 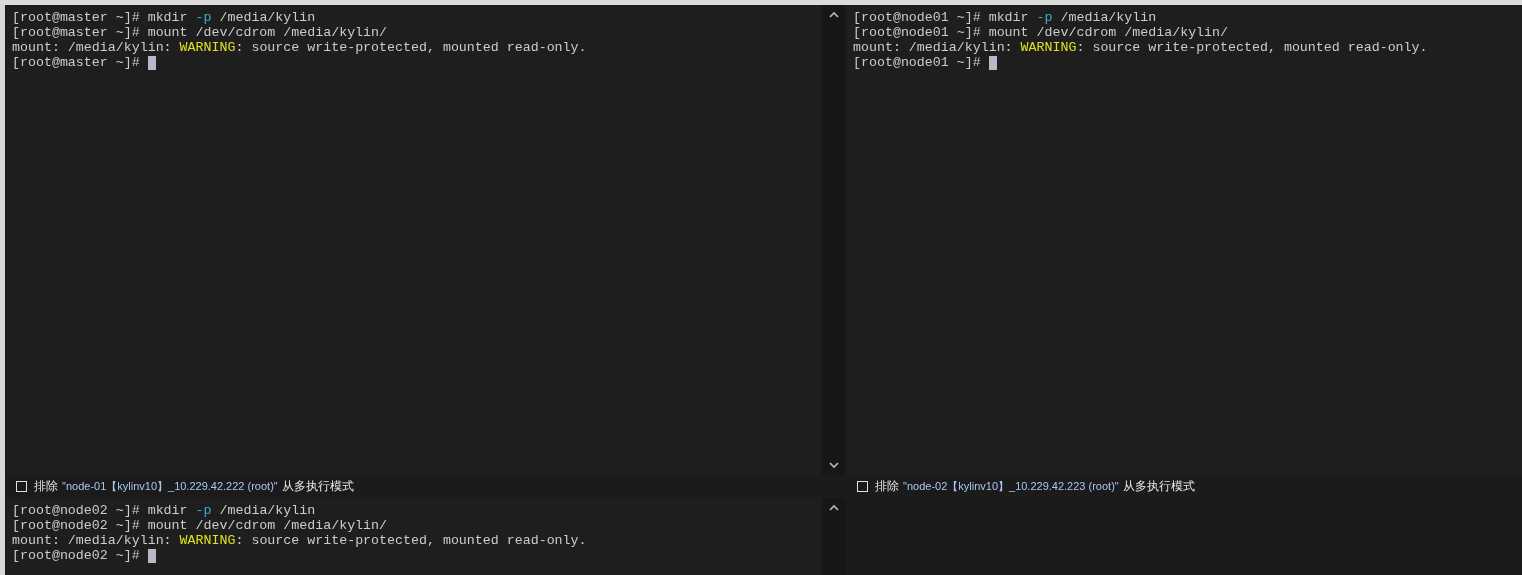 What do you see at coordinates (1011, 486) in the screenshot?
I see `session-name: "node-02【kylinv10】_10.229.42.223 (root)"` at bounding box center [1011, 486].